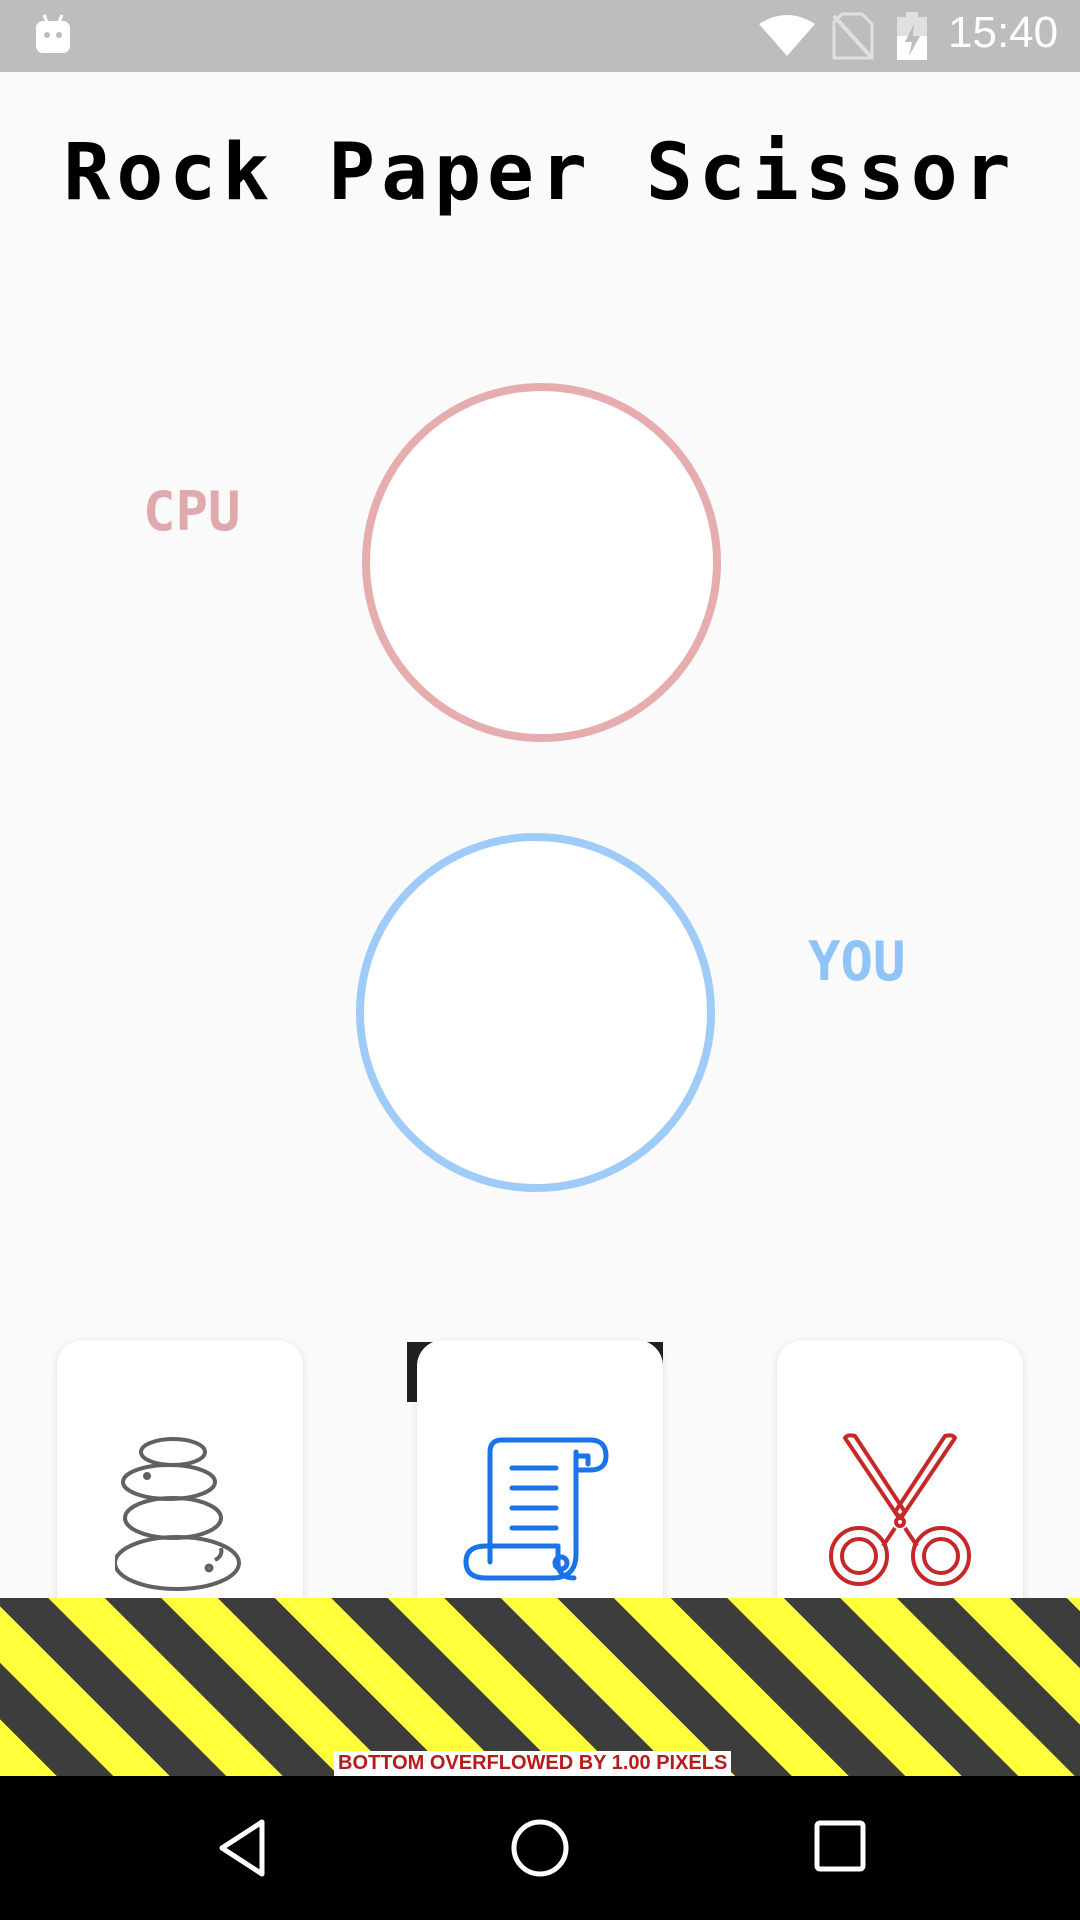  I want to click on home-icon, so click(540, 1848).